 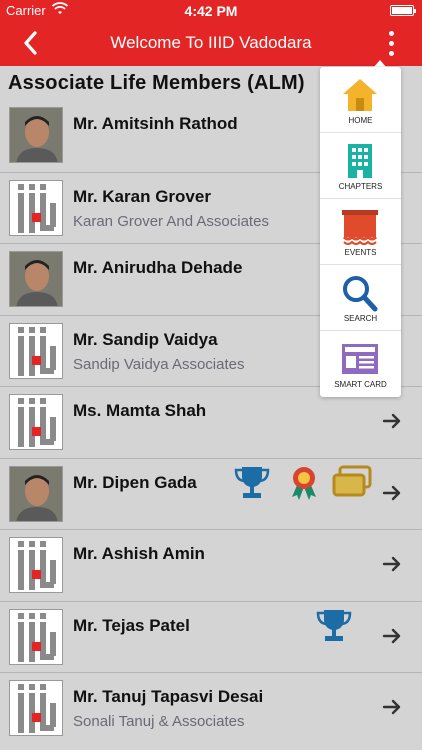 I want to click on battery-icon, so click(x=403, y=10).